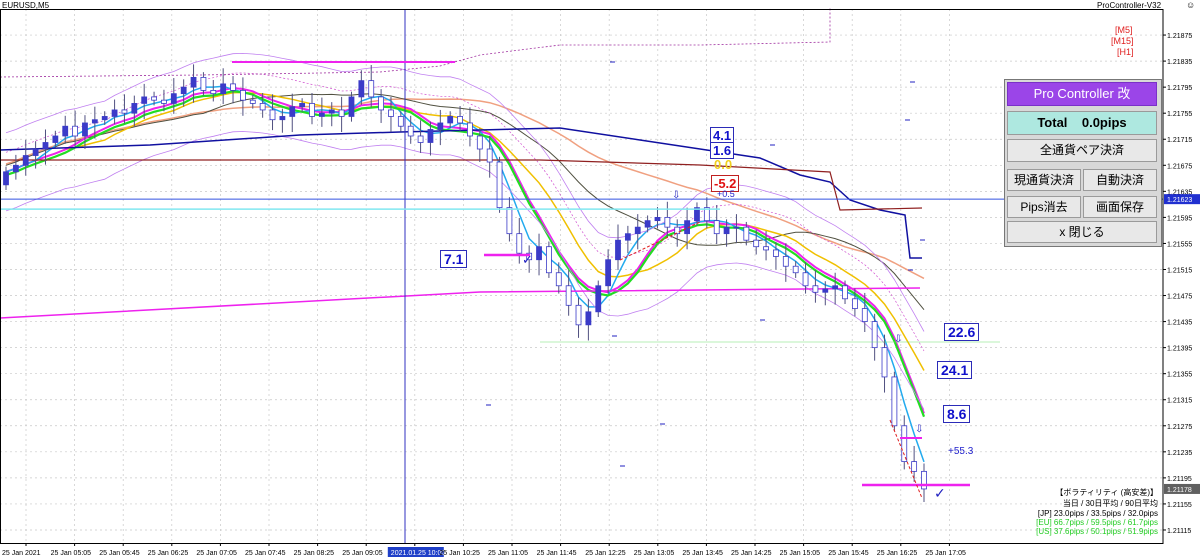 The width and height of the screenshot is (1200, 559). I want to click on y-tick-label: 1.21515, so click(1179, 270).